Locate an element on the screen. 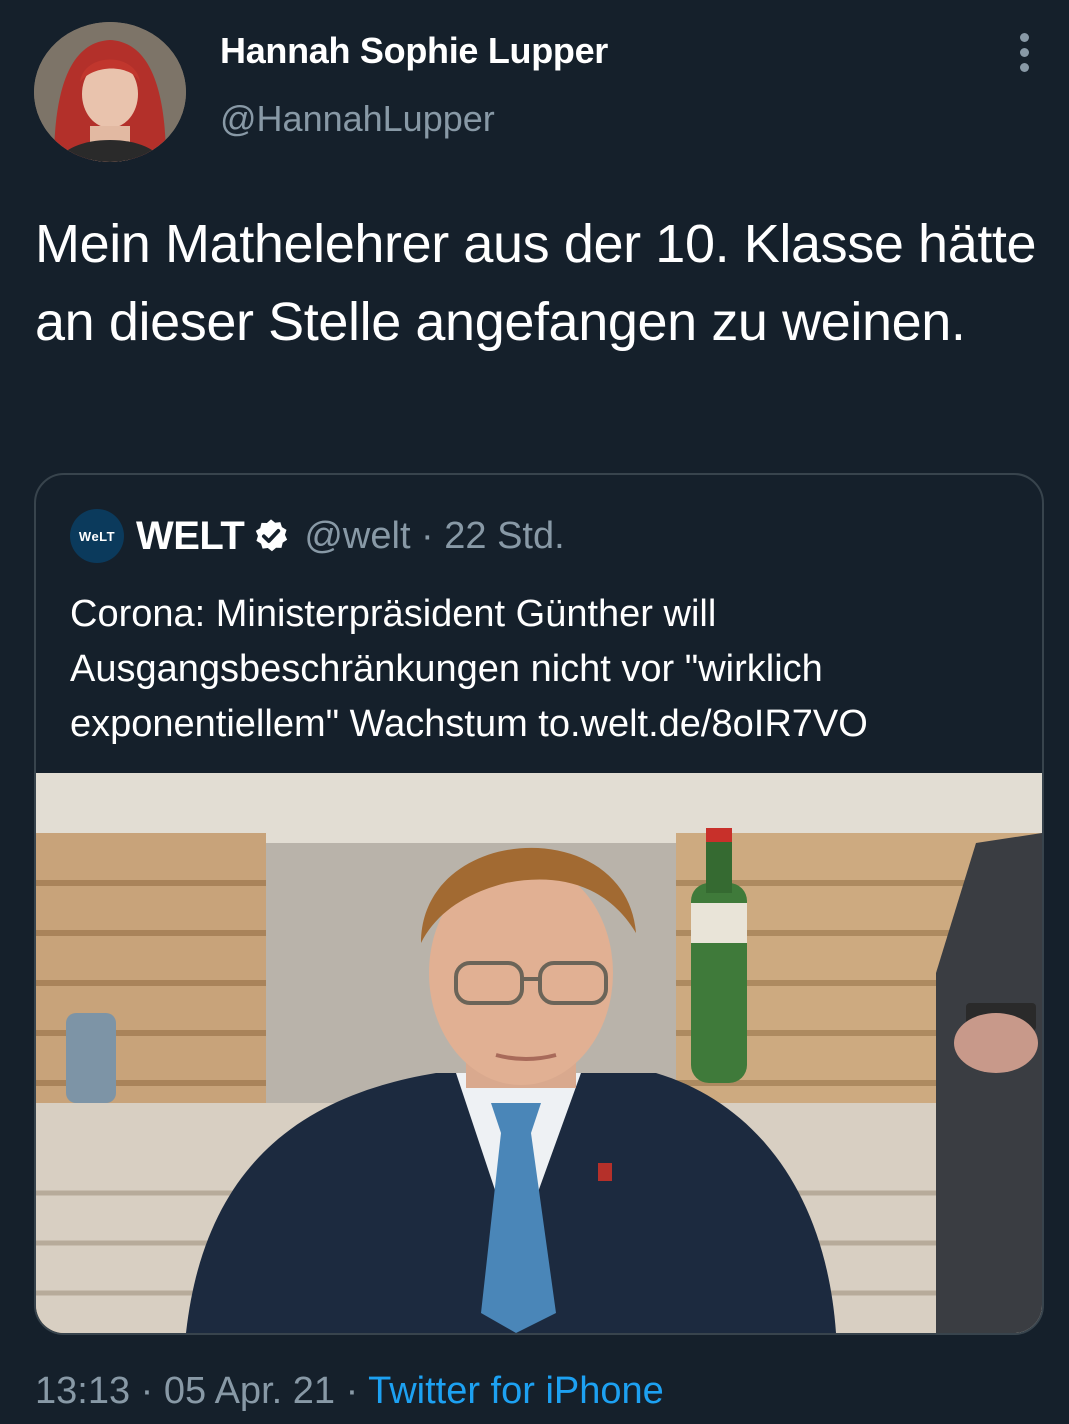 The image size is (1069, 1424). source-link: Twitter for iPhone is located at coordinates (516, 1391).